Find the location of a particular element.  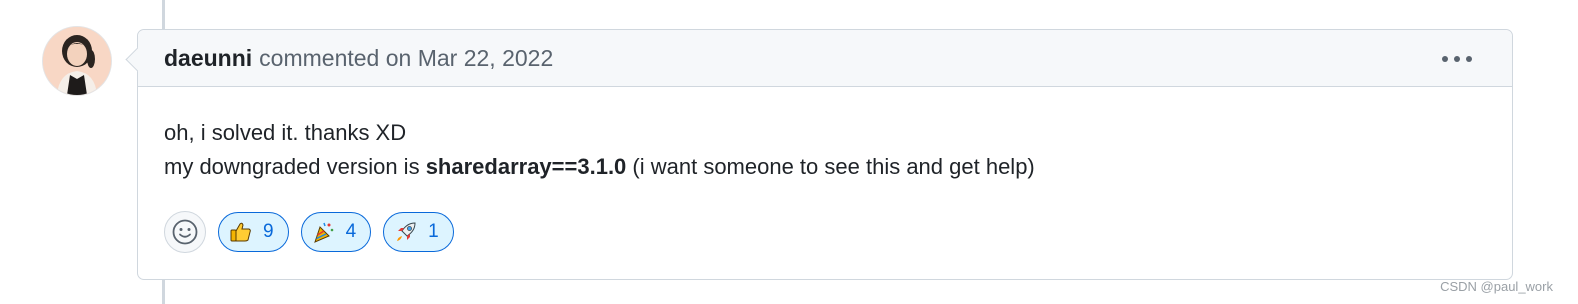

reaction-hooray: 4 is located at coordinates (336, 232).